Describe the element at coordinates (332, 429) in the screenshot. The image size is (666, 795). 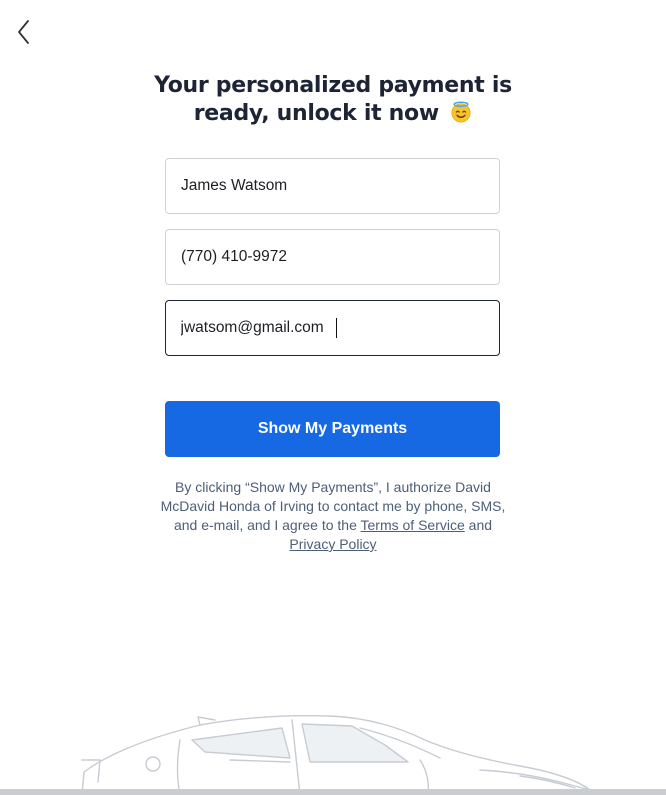
I see `show-my-payments-button: Show My Payments` at that location.